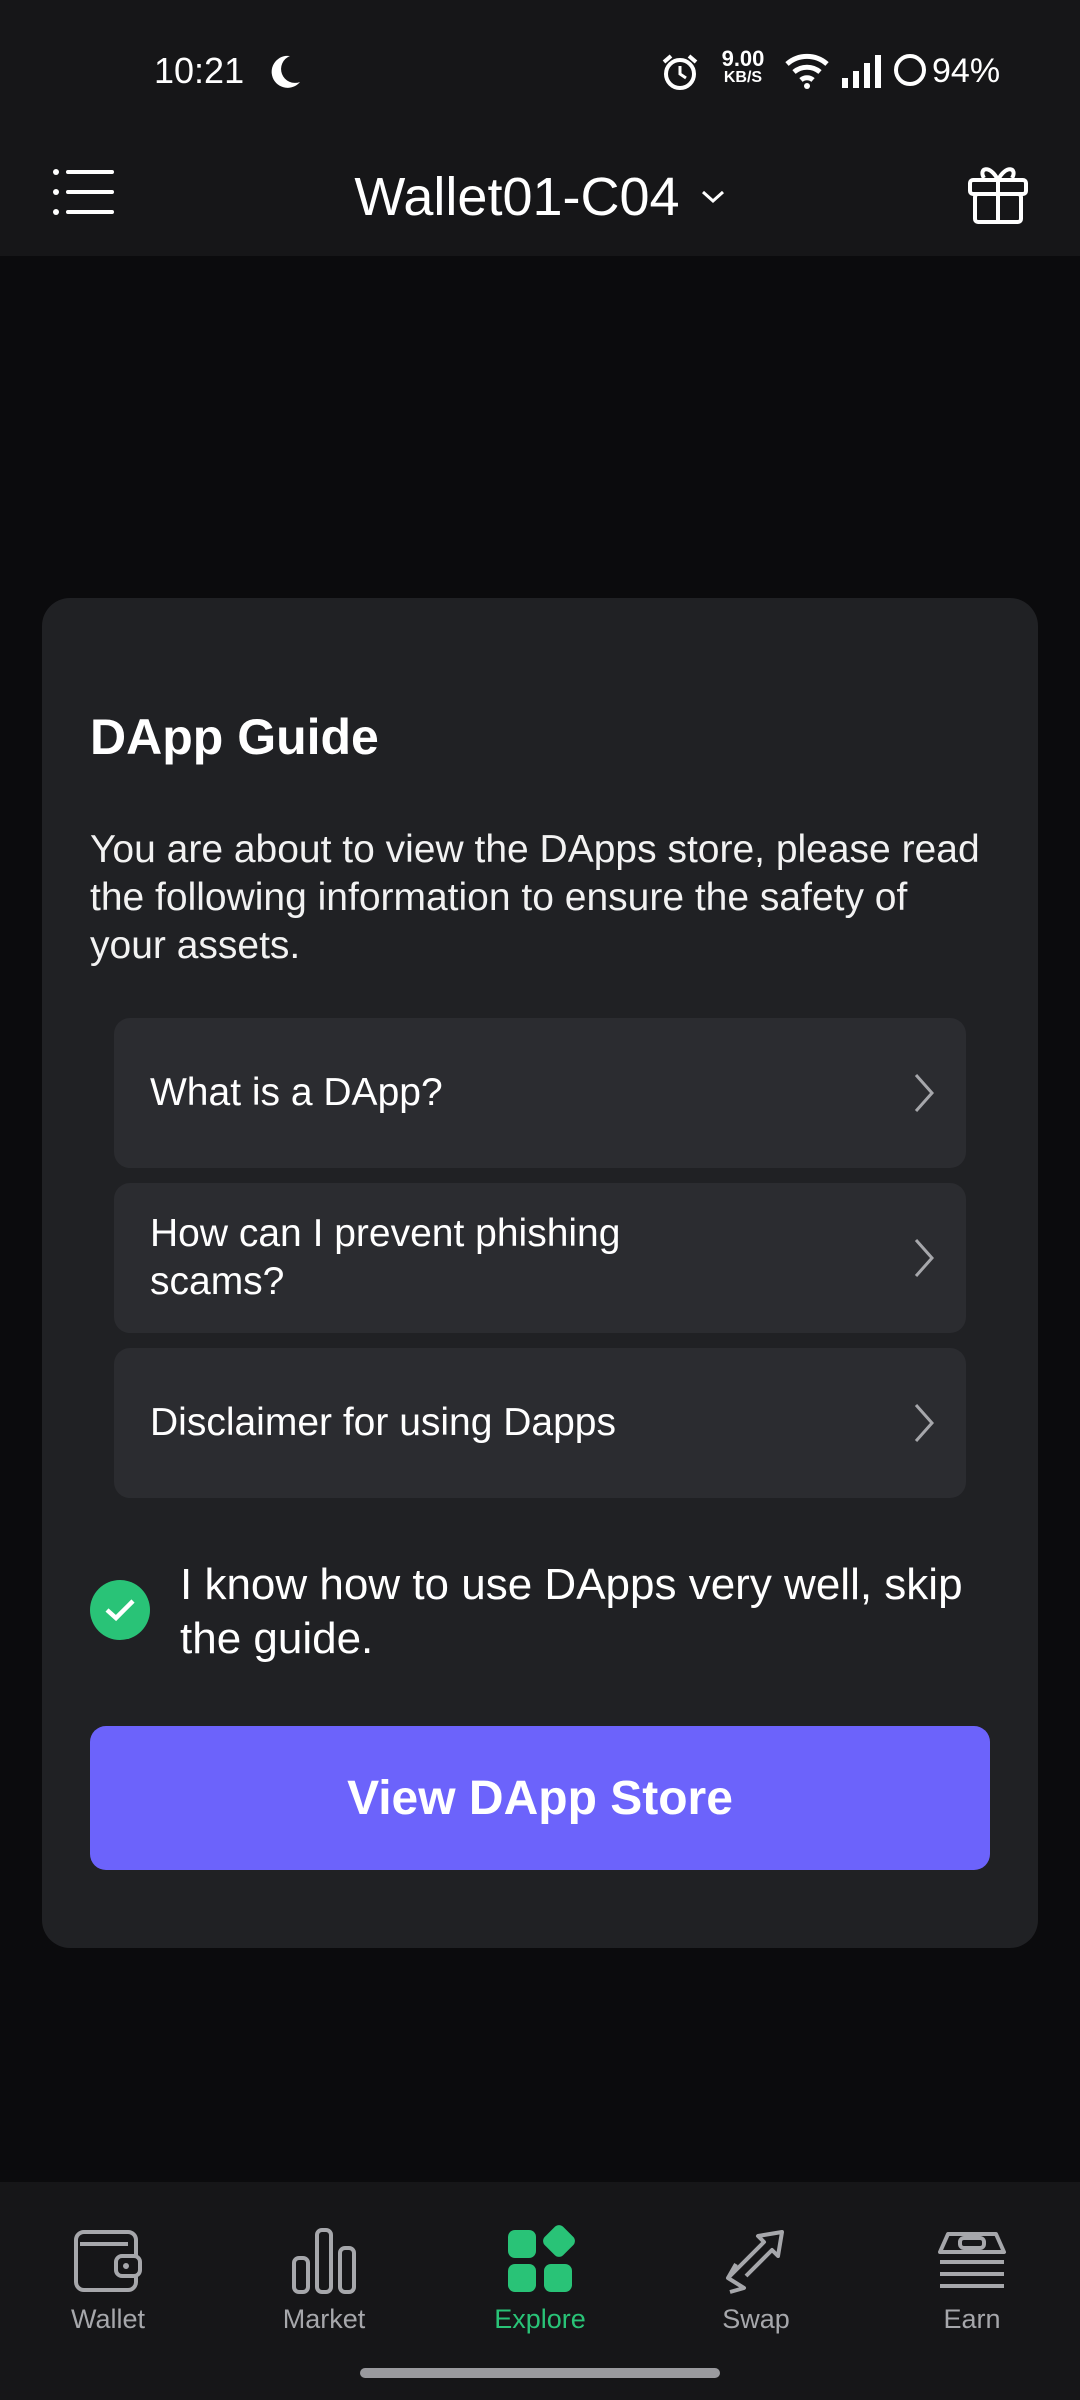  What do you see at coordinates (540, 70) in the screenshot?
I see `status-bar: 10:21 9.00 KB/S 94%` at bounding box center [540, 70].